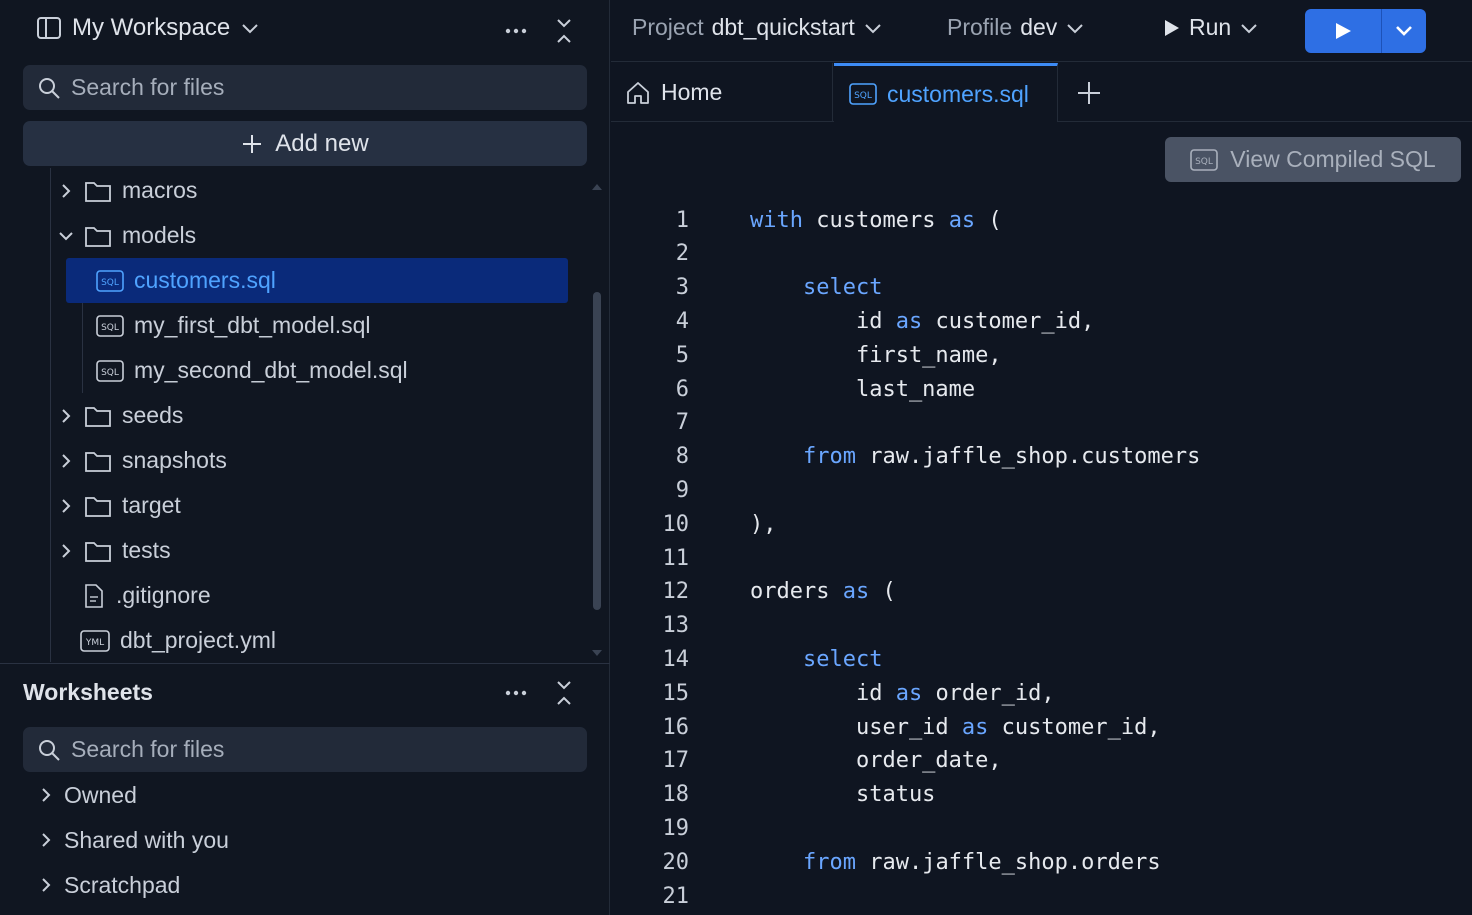 Image resolution: width=1472 pixels, height=915 pixels. What do you see at coordinates (252, 144) in the screenshot?
I see `plus-icon` at bounding box center [252, 144].